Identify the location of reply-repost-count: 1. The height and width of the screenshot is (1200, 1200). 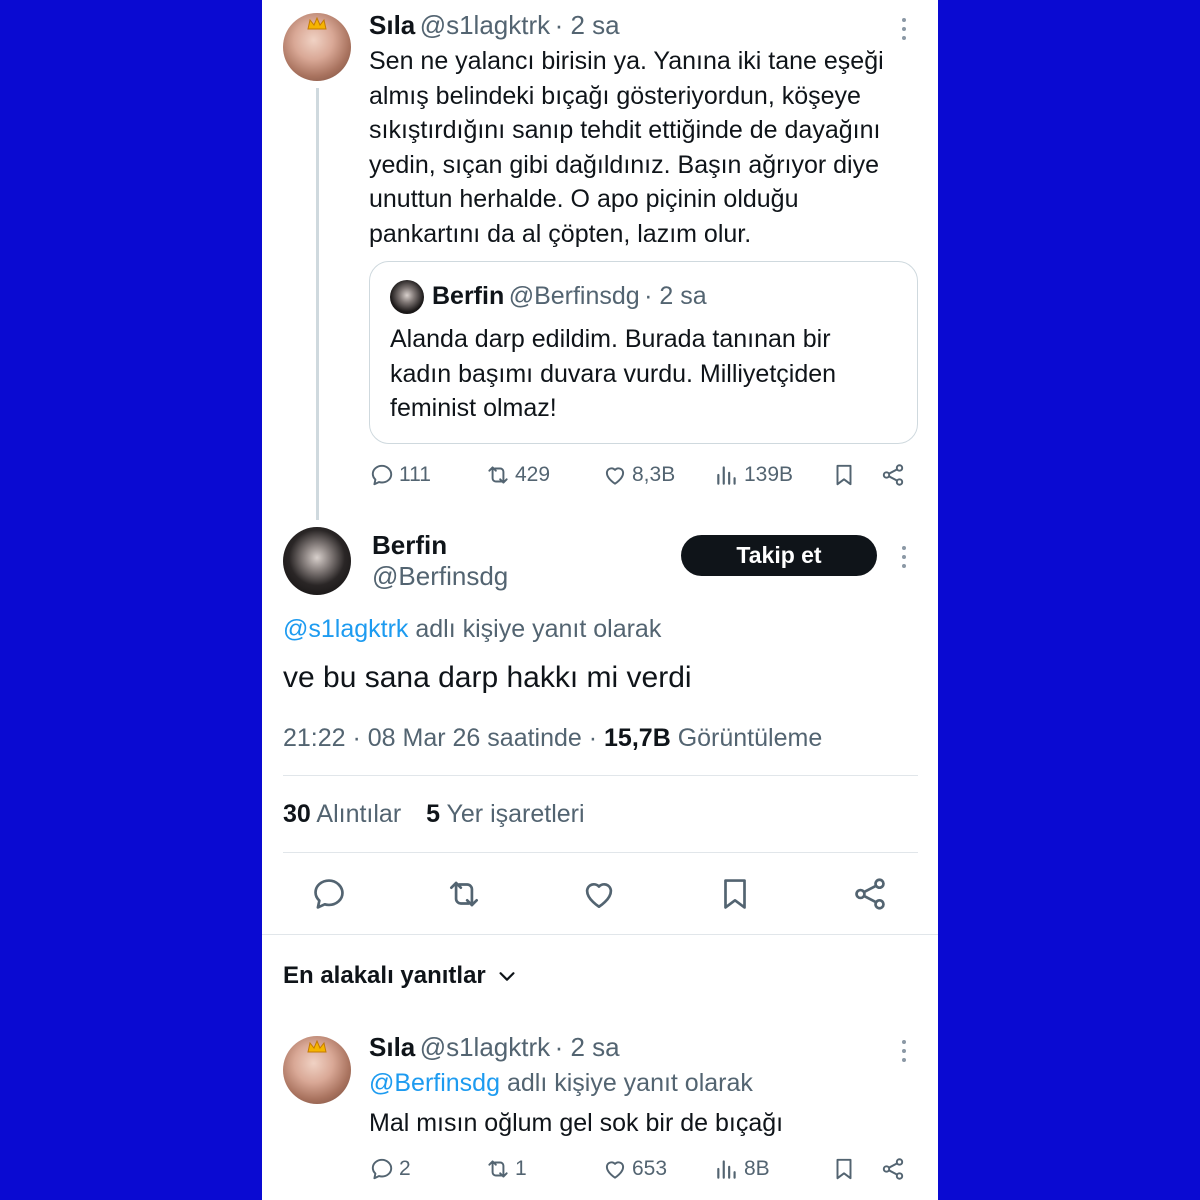
(521, 1168).